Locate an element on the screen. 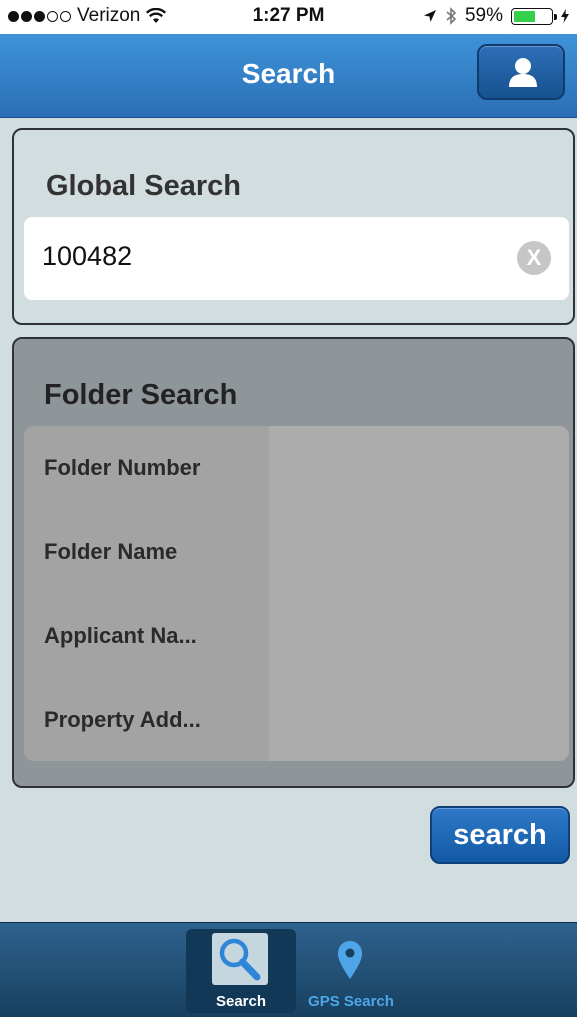 This screenshot has width=577, height=1017. bolt-icon is located at coordinates (565, 16).